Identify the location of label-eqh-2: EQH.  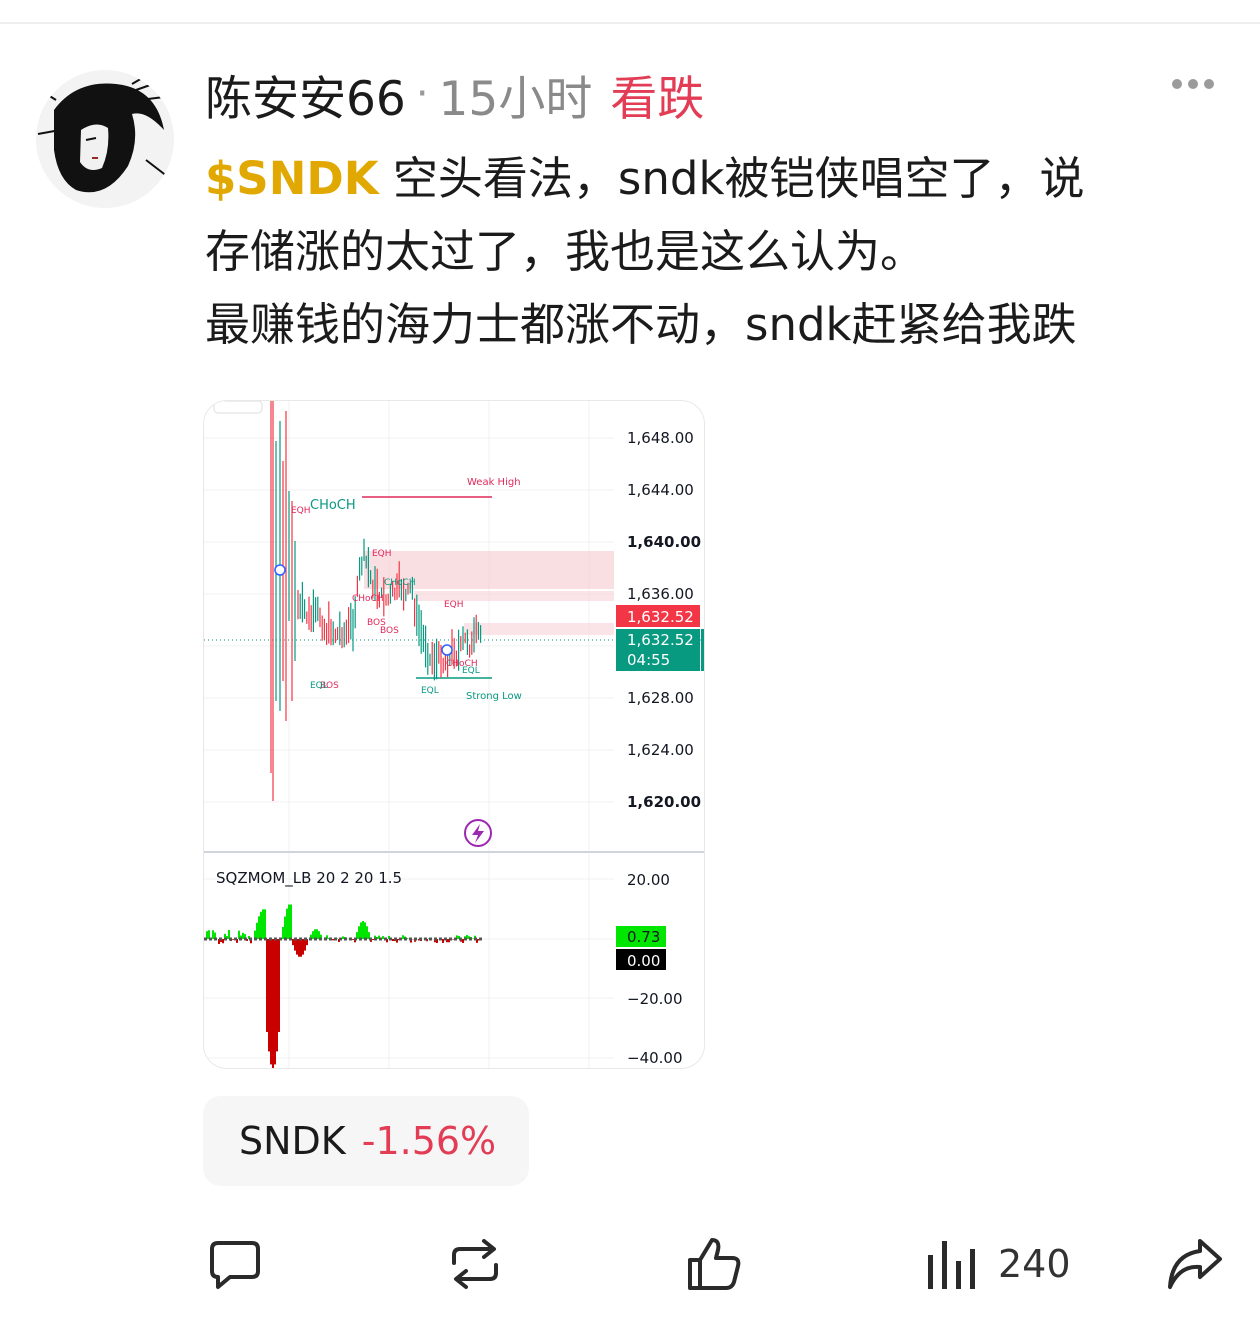
(382, 554).